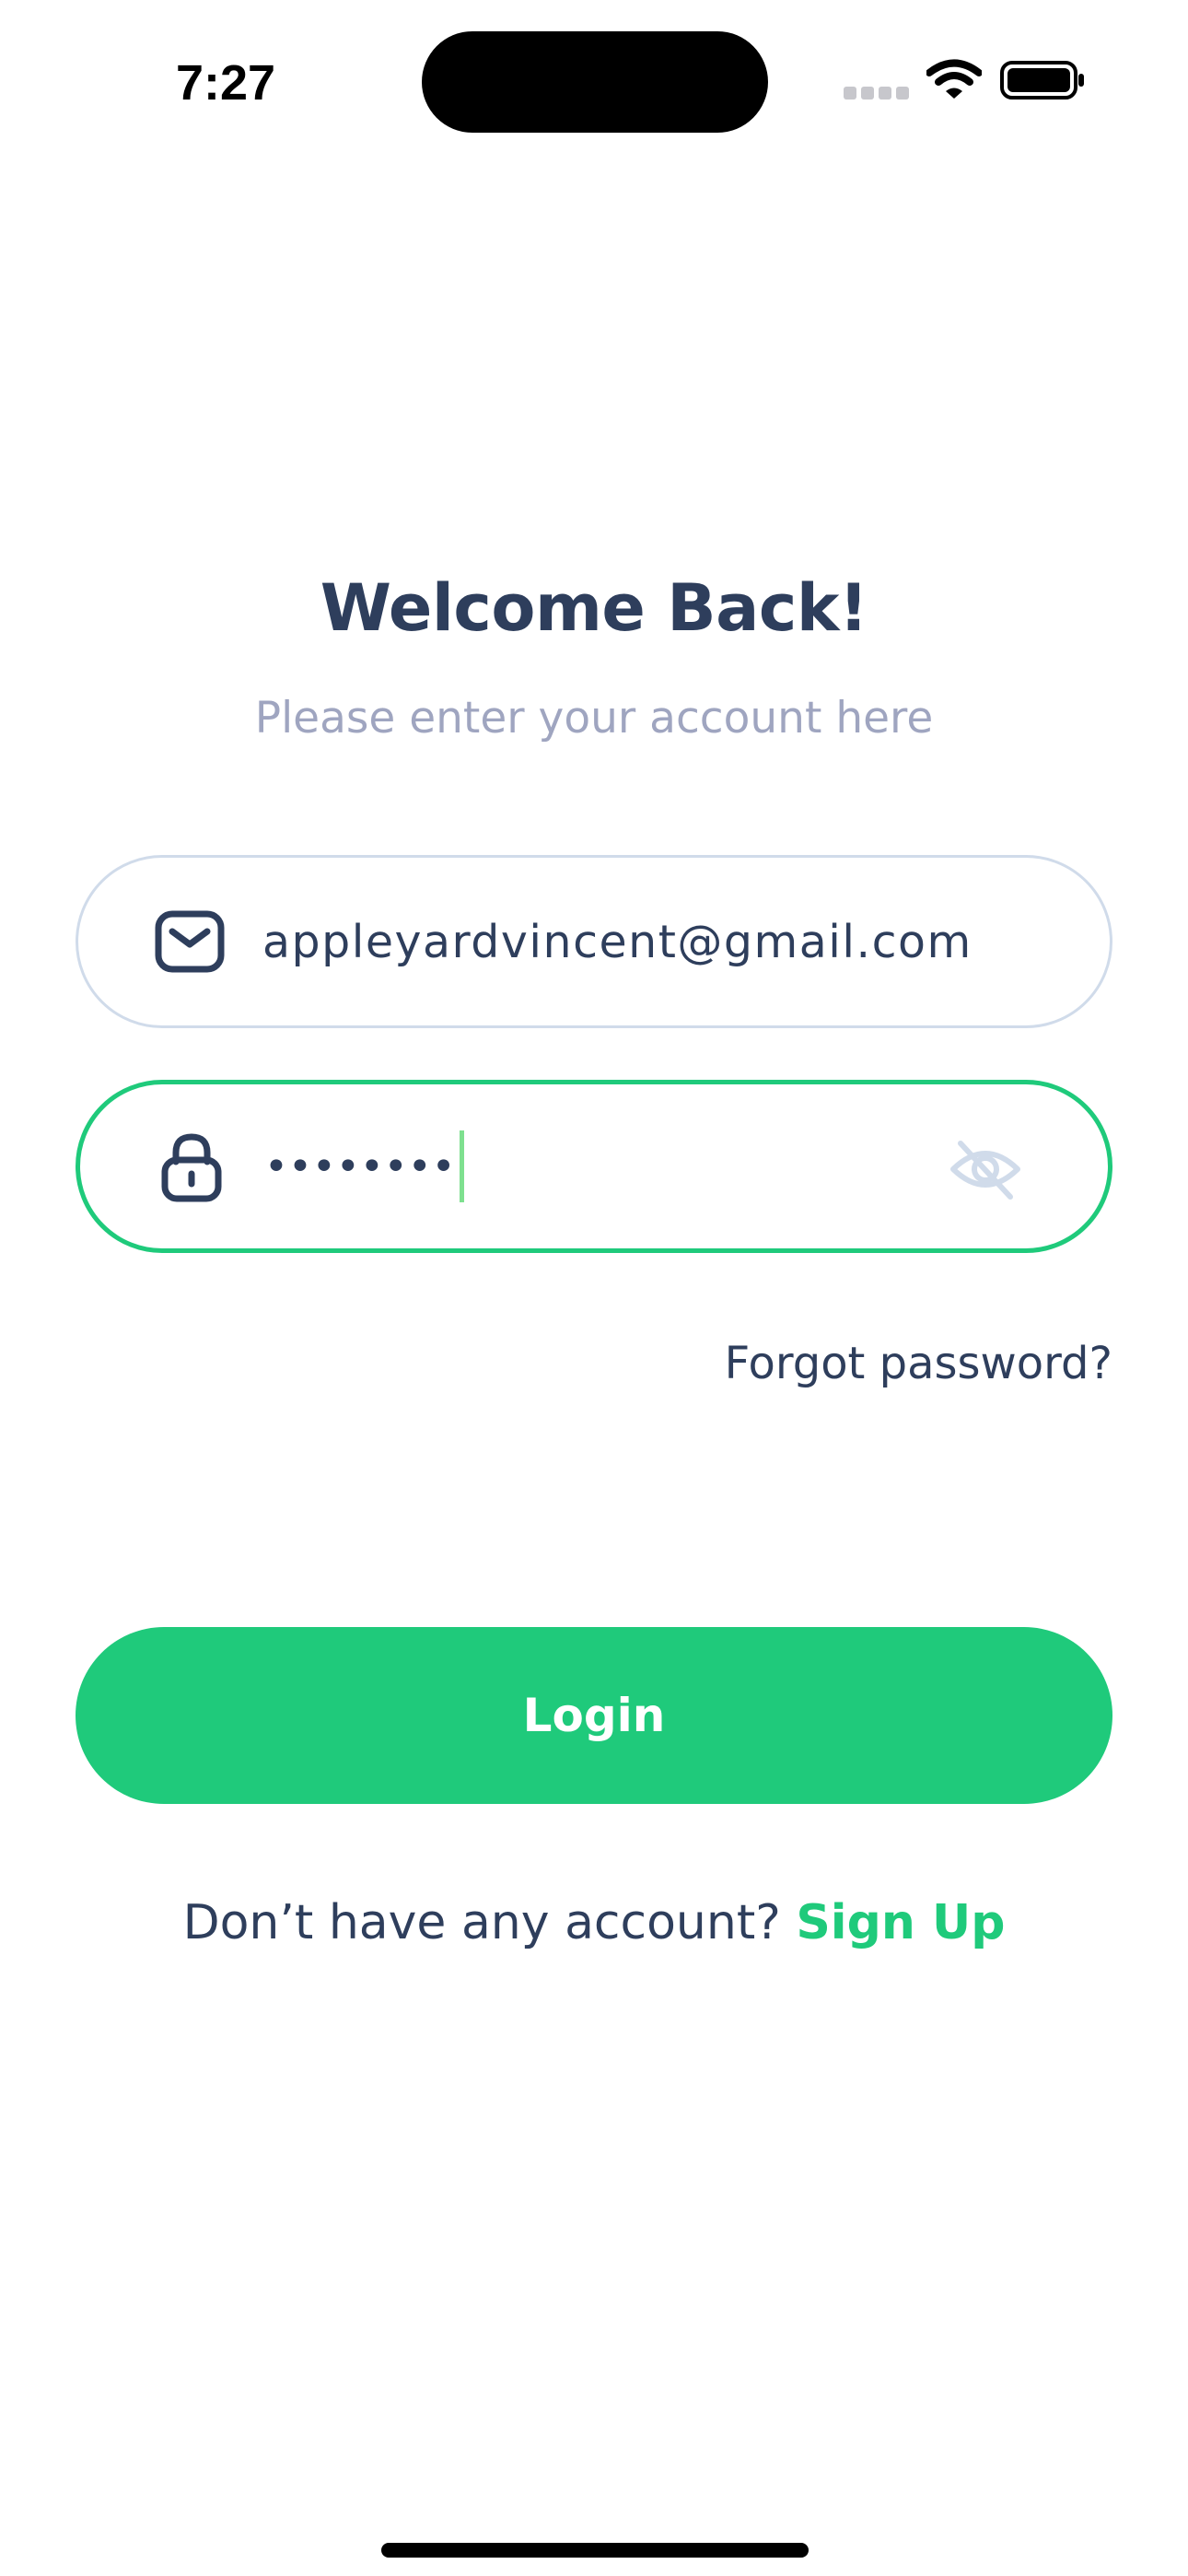 The height and width of the screenshot is (2576, 1188). Describe the element at coordinates (1042, 80) in the screenshot. I see `battery-icon` at that location.